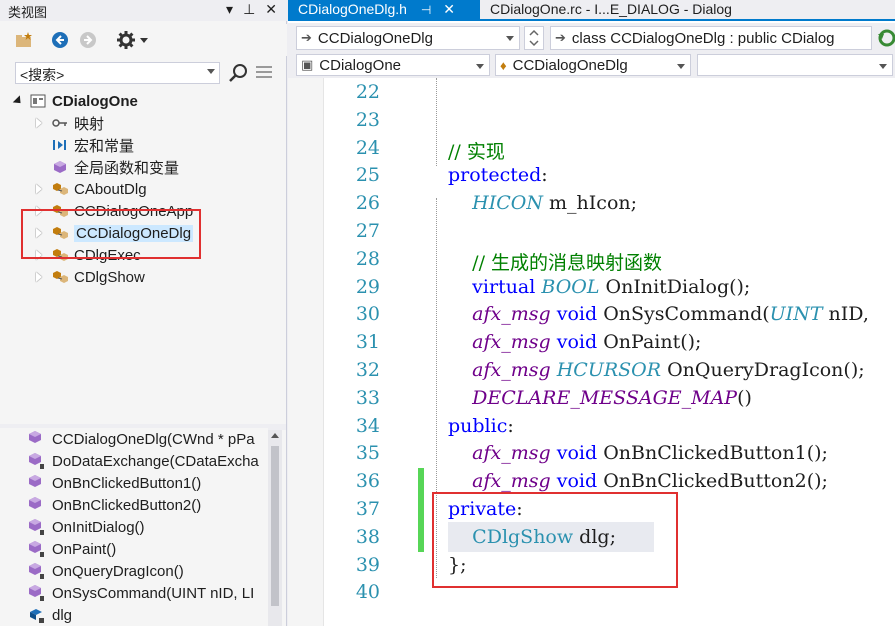 The height and width of the screenshot is (626, 895). I want to click on code-line: DECLARE_MESSAGE_MAP(), so click(600, 398).